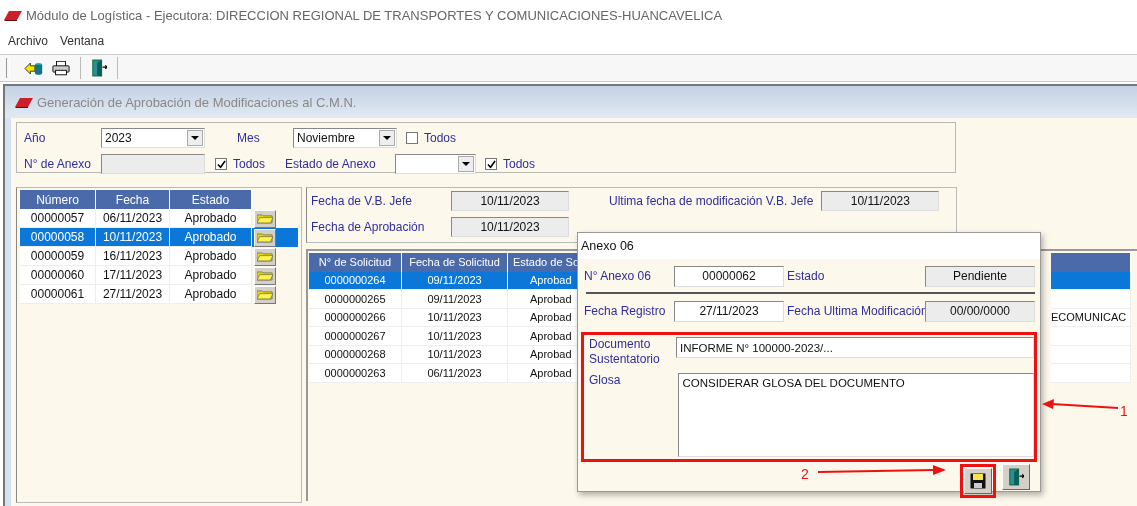 The height and width of the screenshot is (506, 1137). I want to click on table-cell: 0000000263, so click(355, 373).